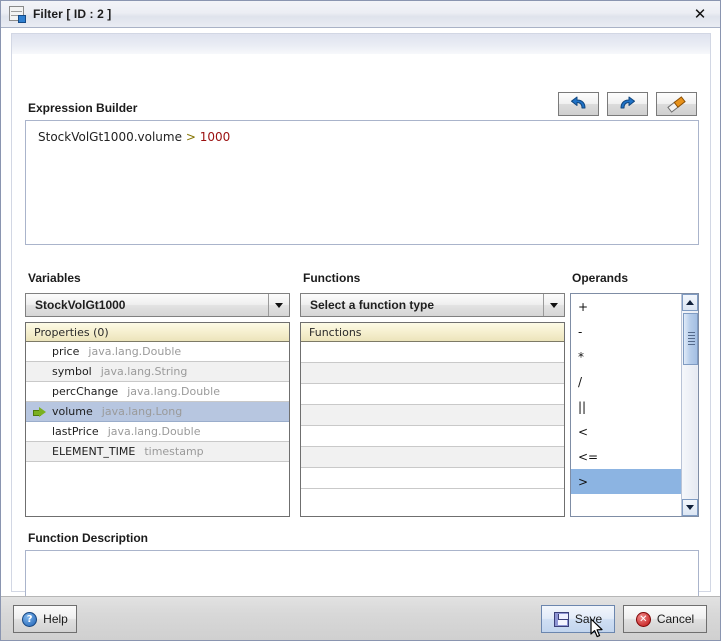 This screenshot has height=641, width=721. Describe the element at coordinates (215, 137) in the screenshot. I see `expression-value: 1000` at that location.